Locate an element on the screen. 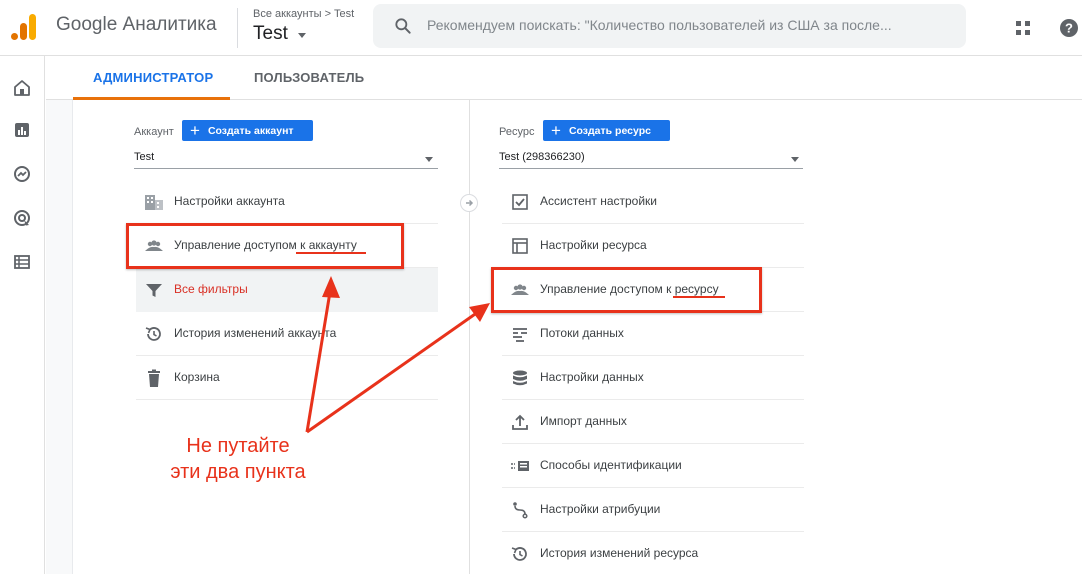  create-account-button: + Создать аккаунт is located at coordinates (247, 130).